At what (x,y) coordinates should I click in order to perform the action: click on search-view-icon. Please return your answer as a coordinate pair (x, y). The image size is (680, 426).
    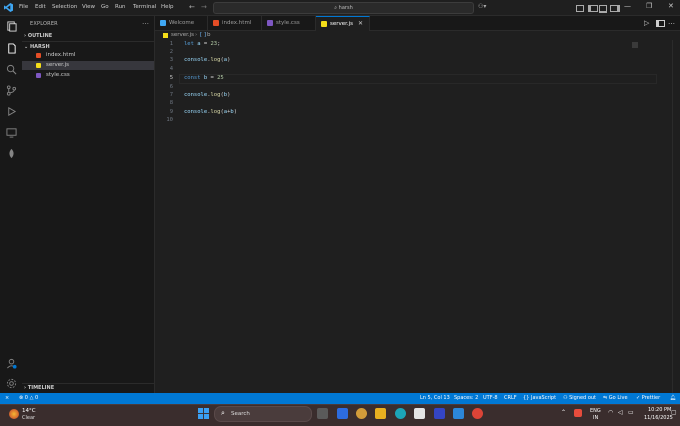
    Looking at the image, I should click on (11, 69).